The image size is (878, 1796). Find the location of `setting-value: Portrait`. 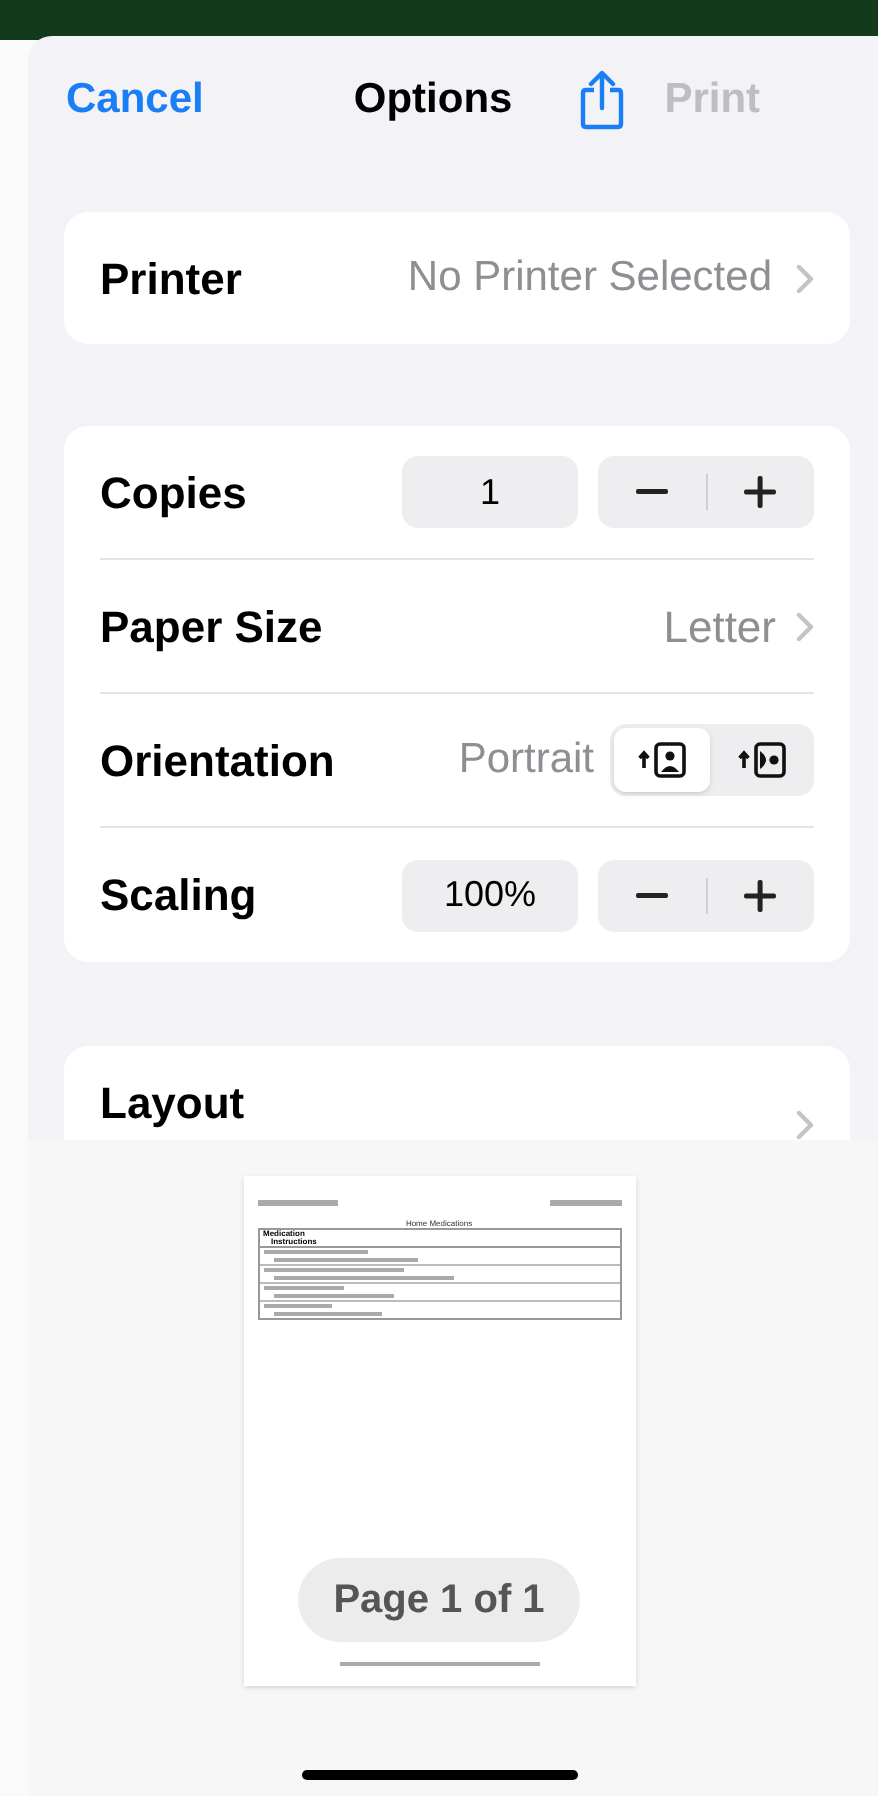

setting-value: Portrait is located at coordinates (526, 760).